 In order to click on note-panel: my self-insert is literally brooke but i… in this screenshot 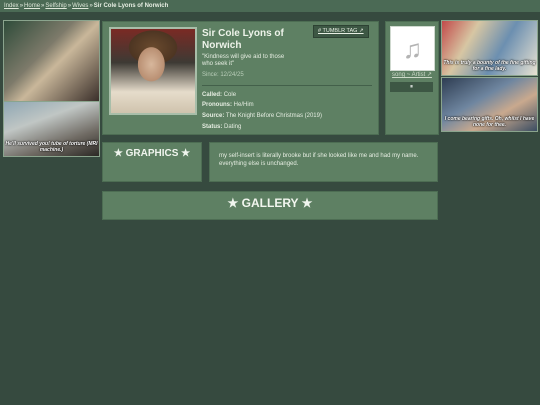, I will do `click(323, 162)`.